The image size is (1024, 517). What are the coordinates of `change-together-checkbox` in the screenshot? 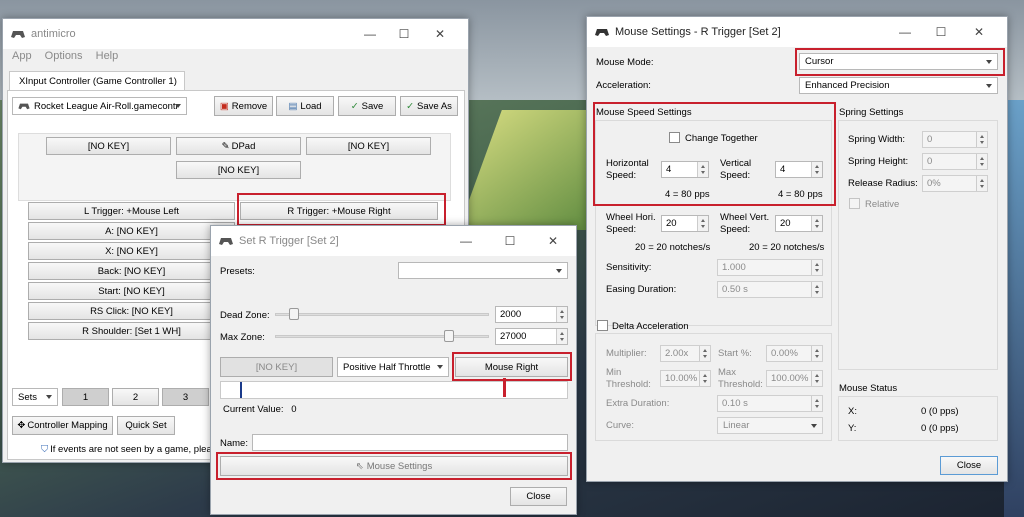 It's located at (674, 137).